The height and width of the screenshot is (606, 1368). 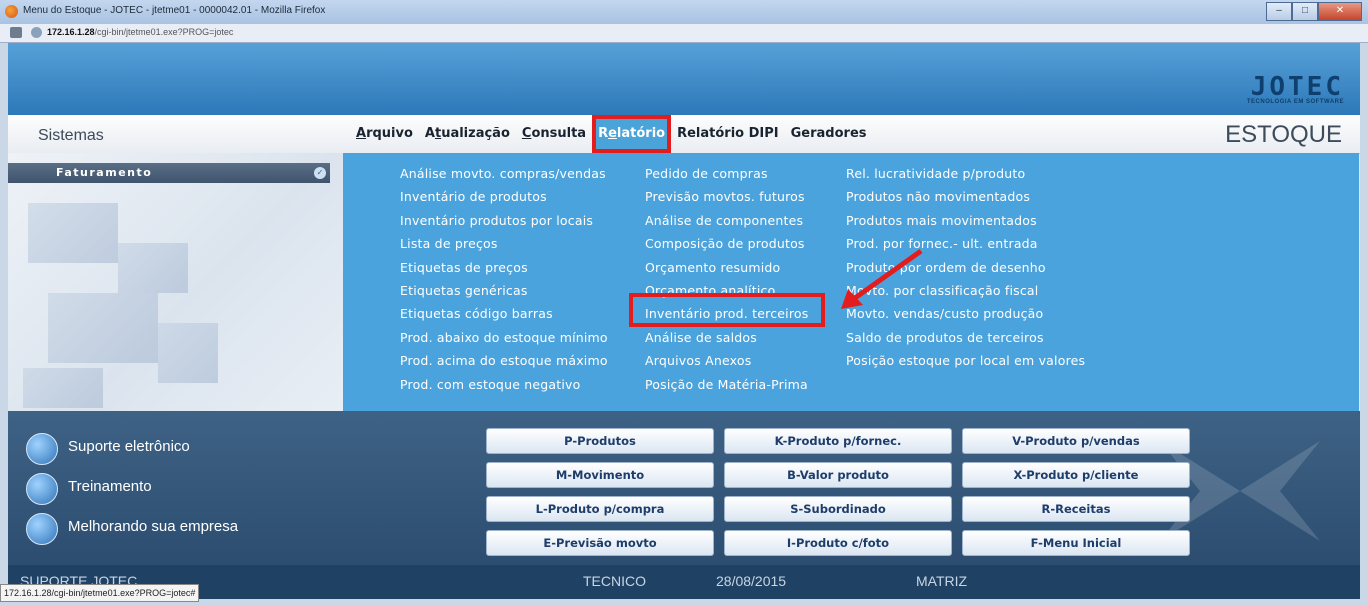 I want to click on status-bar: SUPORTE JOTEC TECNICO 28/08/2015 MATRIZ, so click(x=684, y=582).